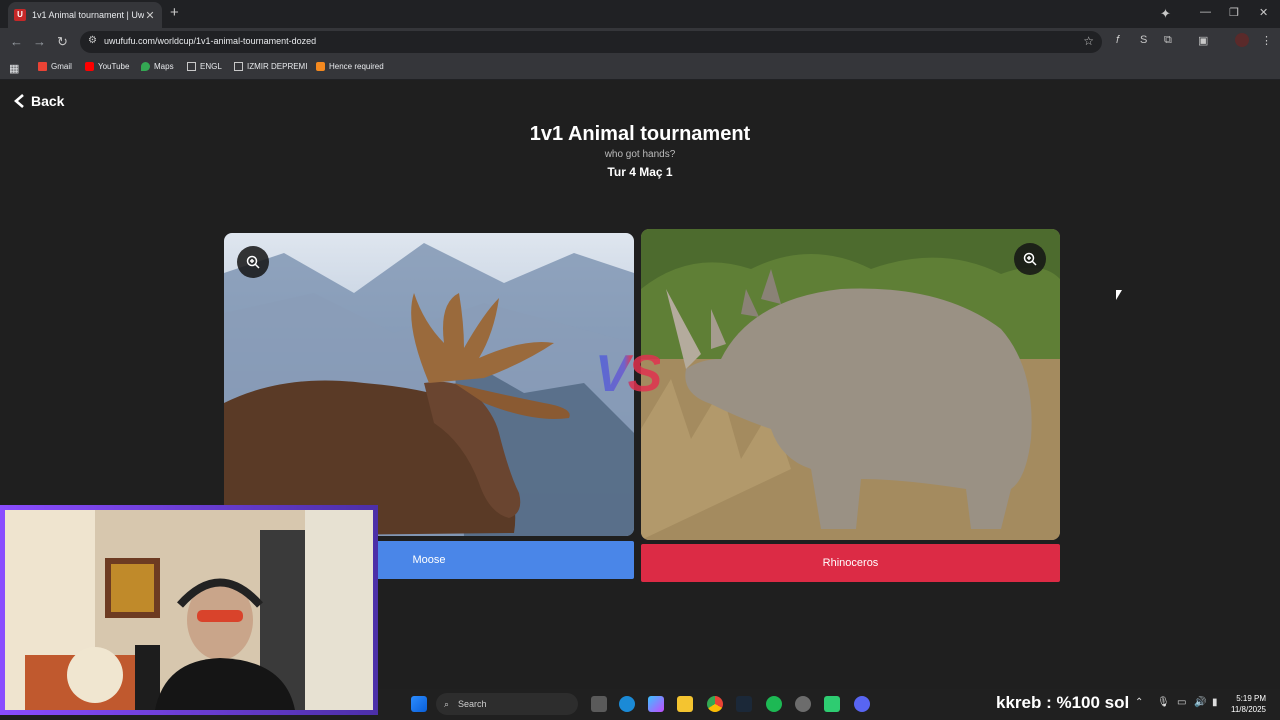 The width and height of the screenshot is (1280, 720). I want to click on bookmark-engl: ENGL, so click(204, 66).